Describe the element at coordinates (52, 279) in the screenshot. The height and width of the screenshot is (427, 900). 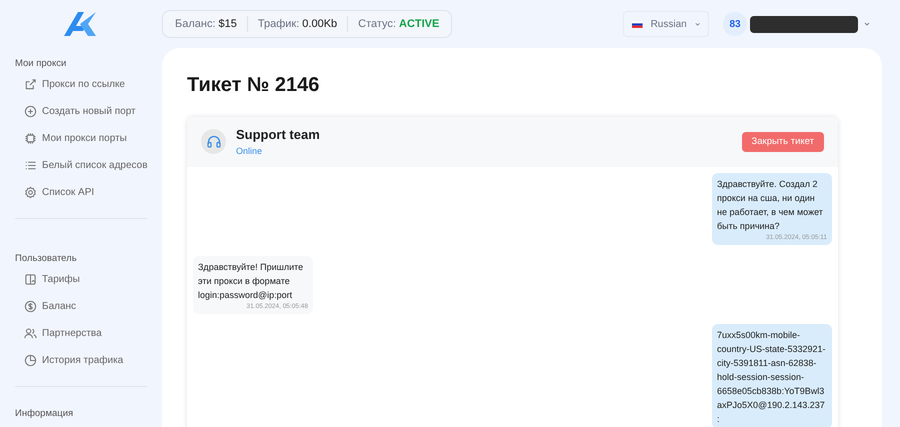
I see `sidebar-item: Тарифы` at that location.